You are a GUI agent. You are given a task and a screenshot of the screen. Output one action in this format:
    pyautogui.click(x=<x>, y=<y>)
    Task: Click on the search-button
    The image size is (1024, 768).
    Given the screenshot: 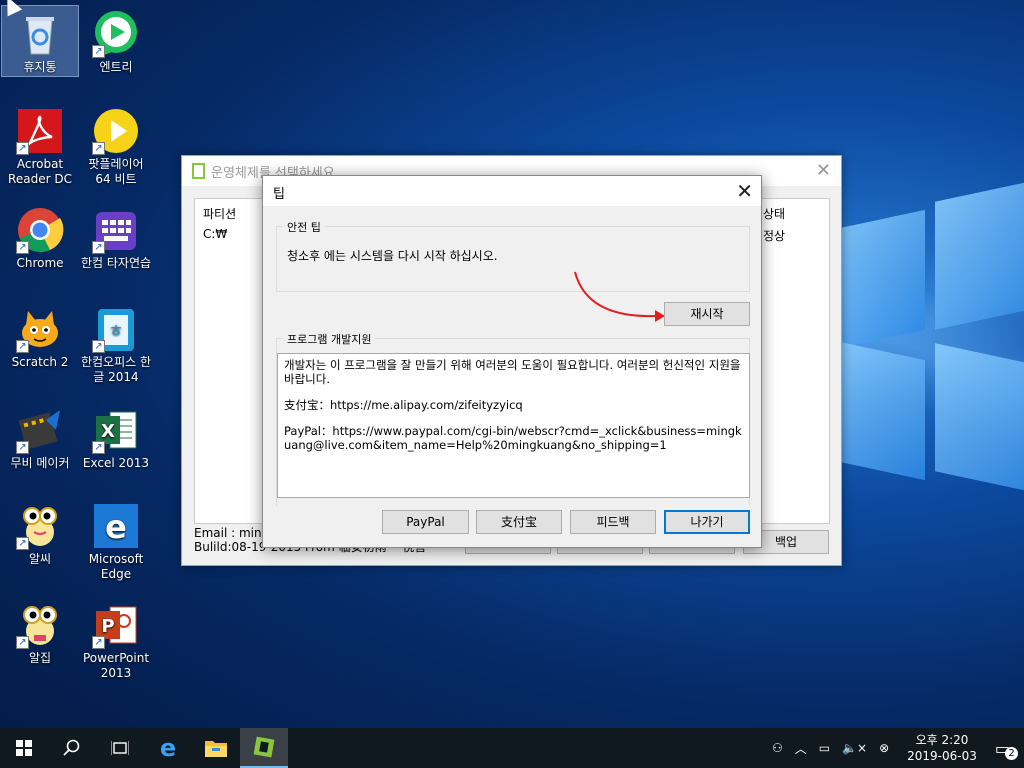 What is the action you would take?
    pyautogui.click(x=72, y=748)
    